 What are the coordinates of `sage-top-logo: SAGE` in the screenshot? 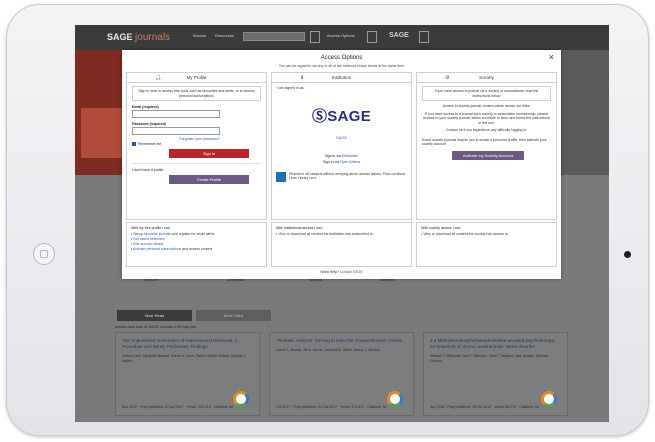 It's located at (399, 35).